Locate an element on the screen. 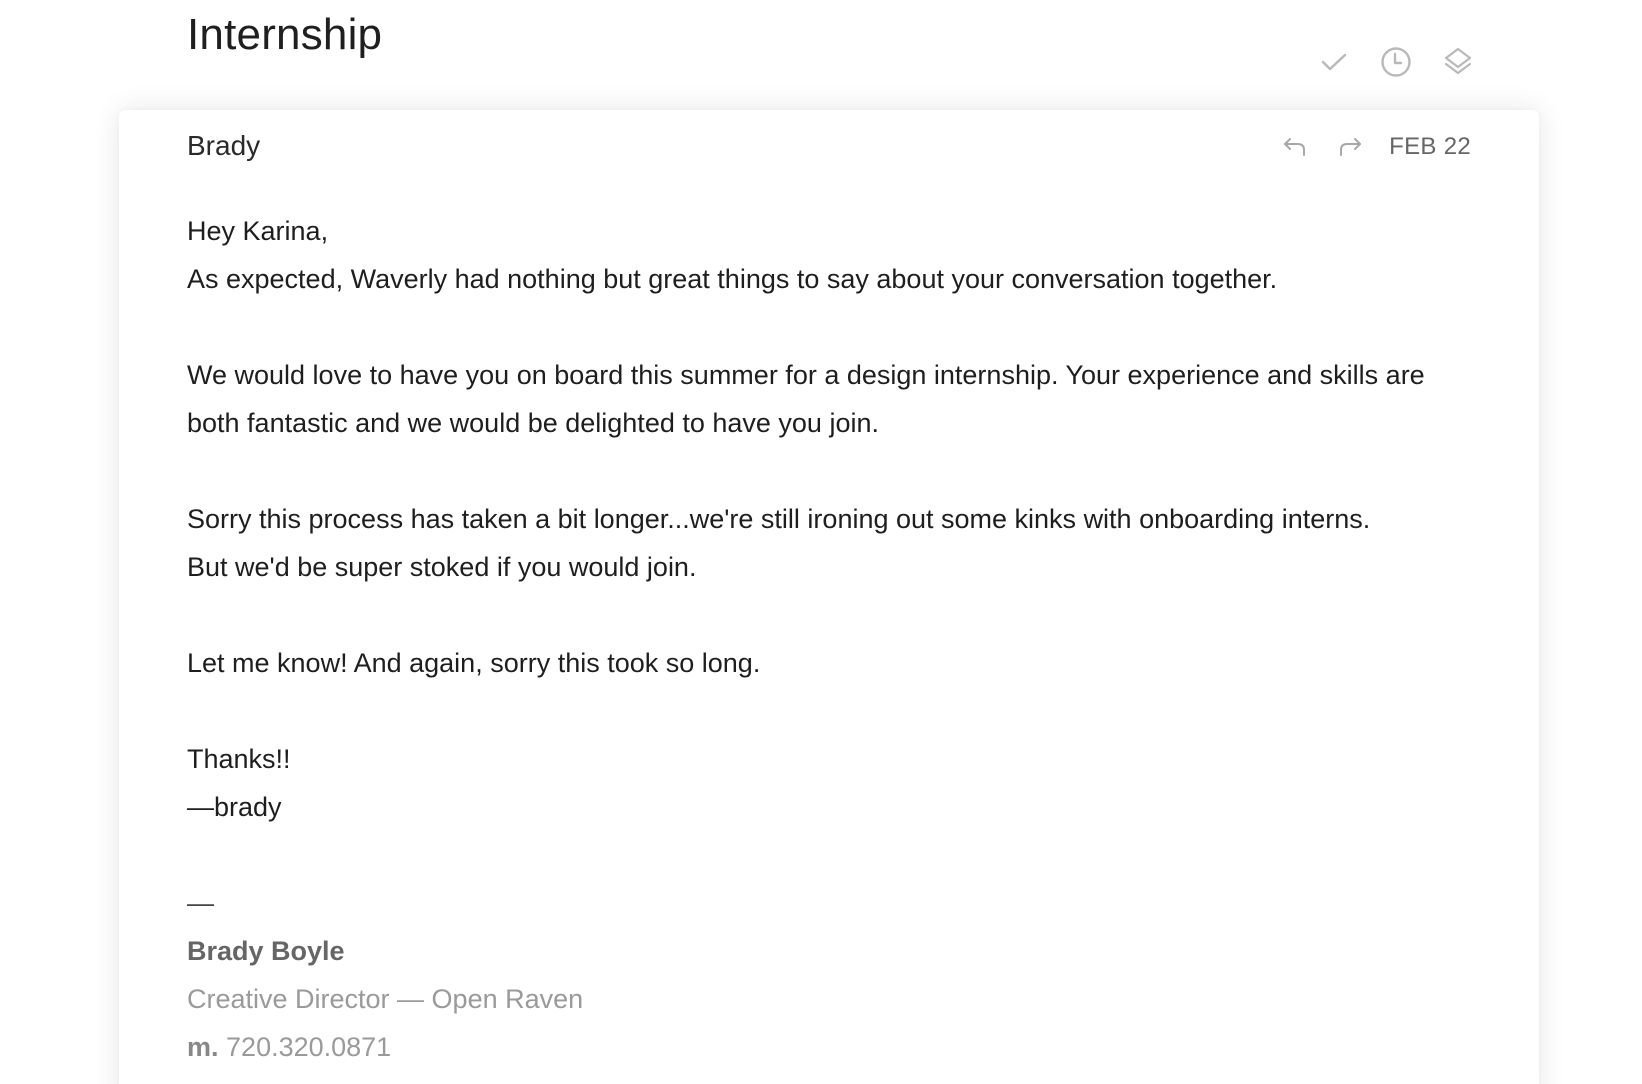 The width and height of the screenshot is (1642, 1084). check-icon is located at coordinates (1334, 62).